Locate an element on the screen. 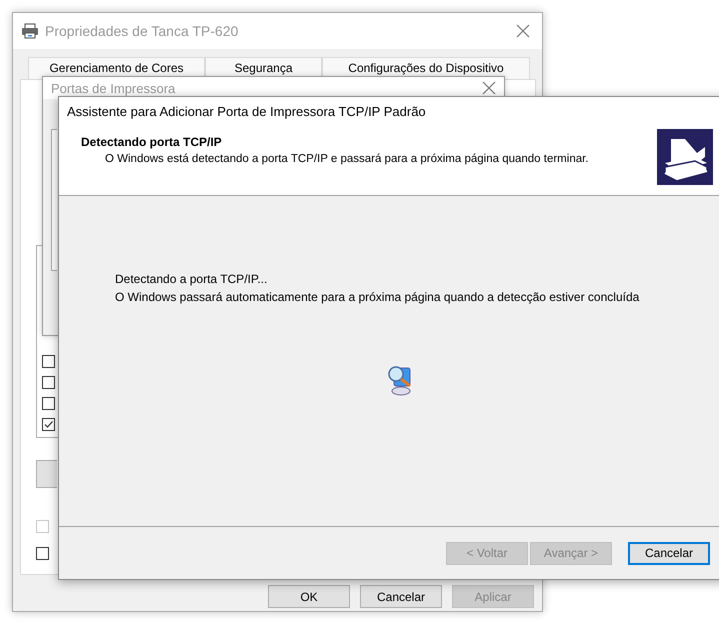  window-title: Propriedades de Tanca TP-620 is located at coordinates (142, 31).